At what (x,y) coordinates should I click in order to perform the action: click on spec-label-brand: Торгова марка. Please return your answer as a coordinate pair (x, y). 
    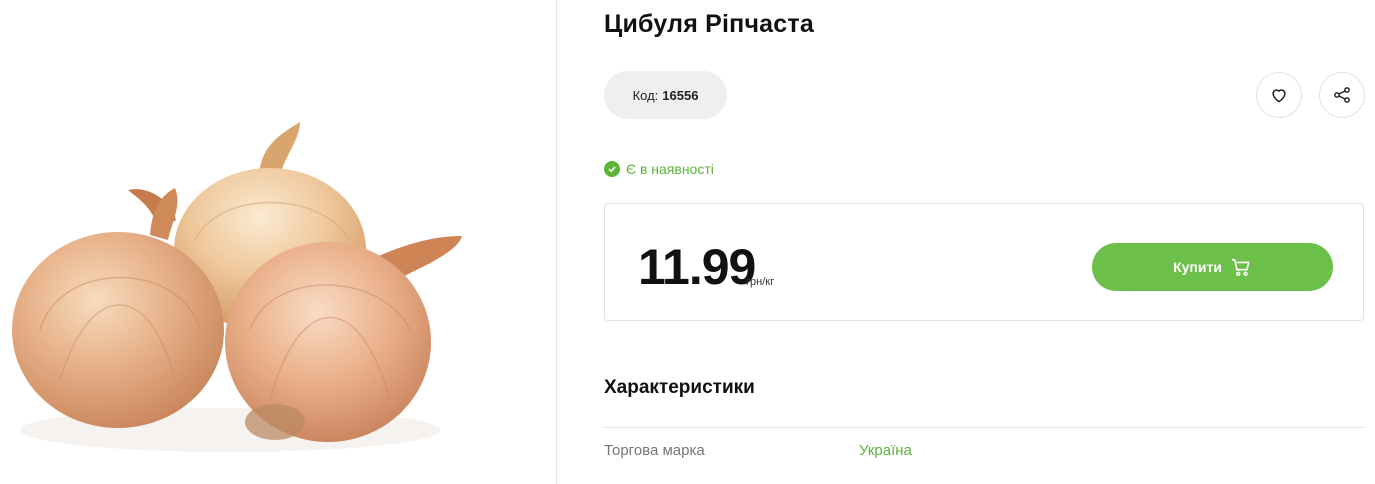
    Looking at the image, I should click on (654, 450).